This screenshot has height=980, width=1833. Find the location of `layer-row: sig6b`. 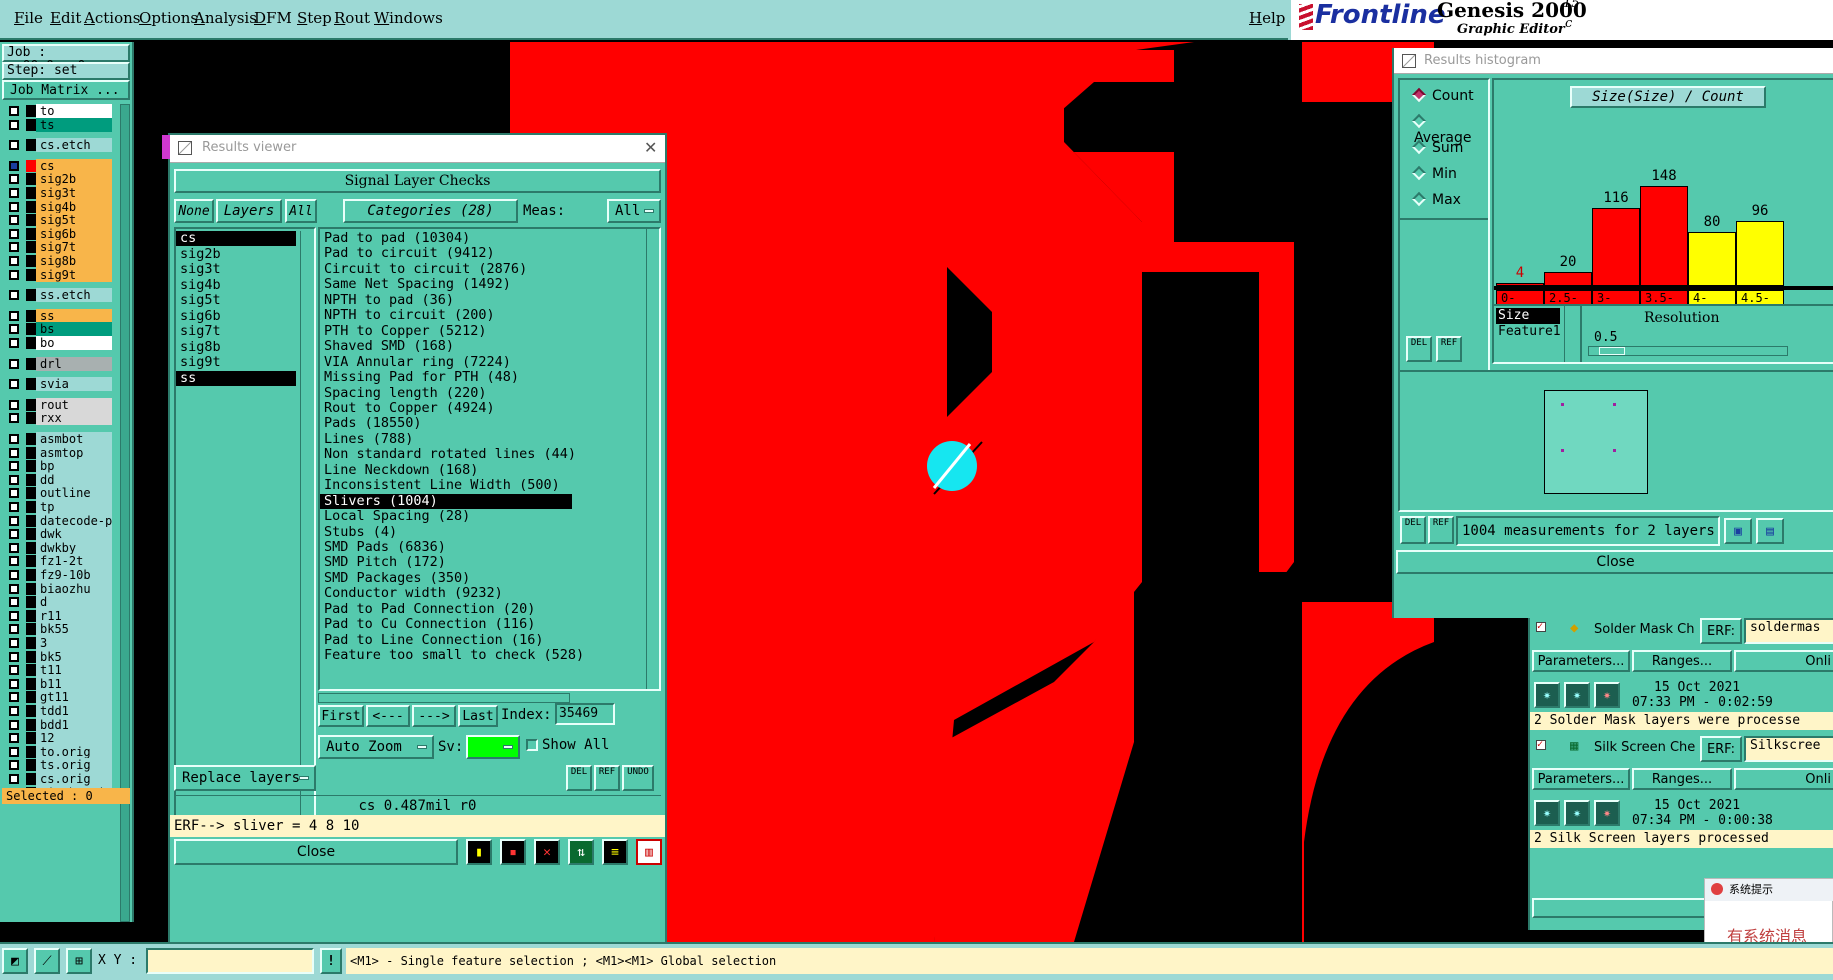

layer-row: sig6b is located at coordinates (59, 233).